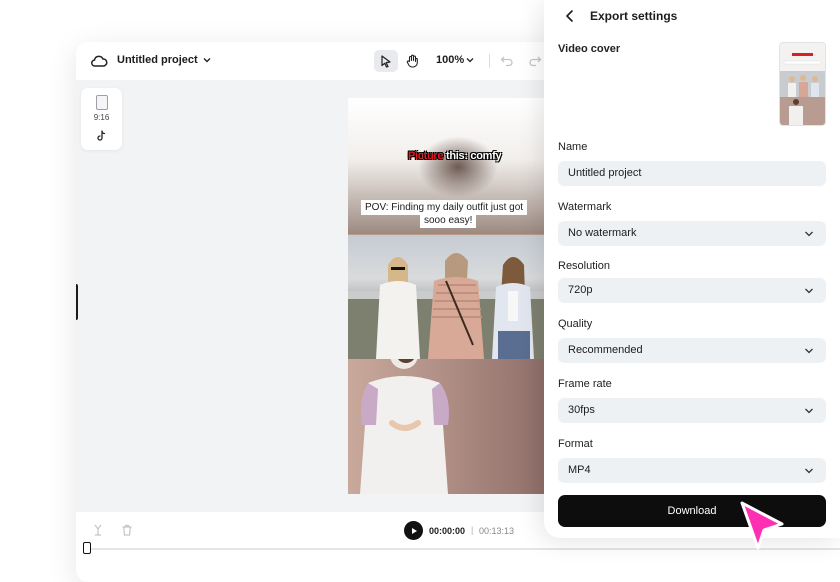 The width and height of the screenshot is (840, 582). Describe the element at coordinates (87, 548) in the screenshot. I see `playhead-handle` at that location.